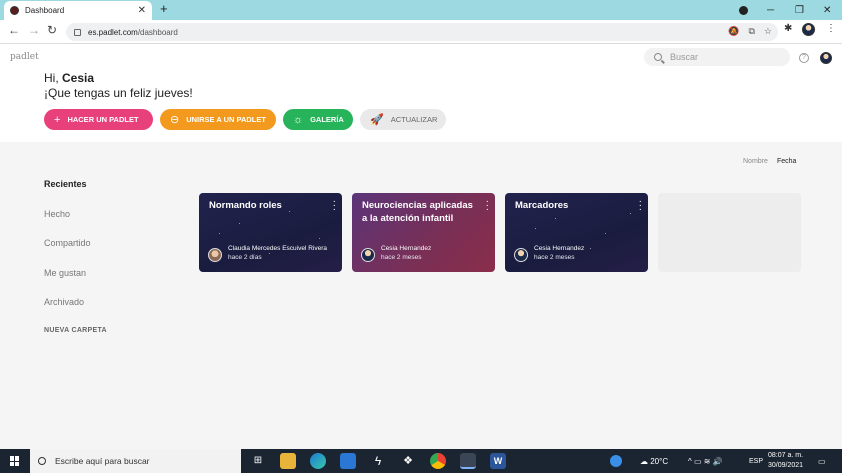  Describe the element at coordinates (51, 78) in the screenshot. I see `greeting-prefix: Hi,` at that location.